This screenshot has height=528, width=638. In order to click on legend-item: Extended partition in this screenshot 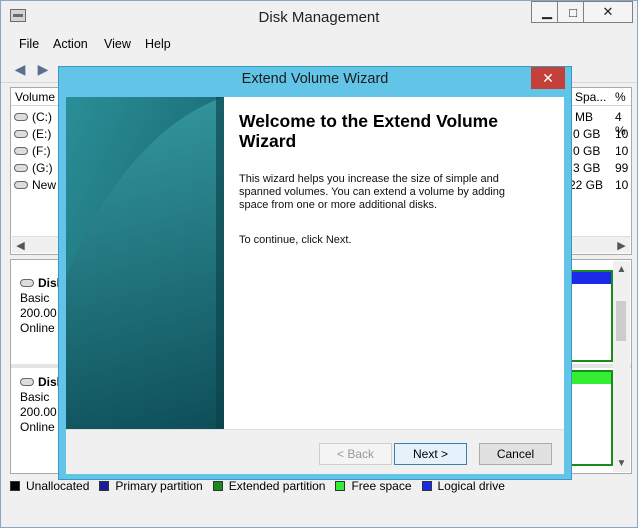, I will do `click(269, 486)`.